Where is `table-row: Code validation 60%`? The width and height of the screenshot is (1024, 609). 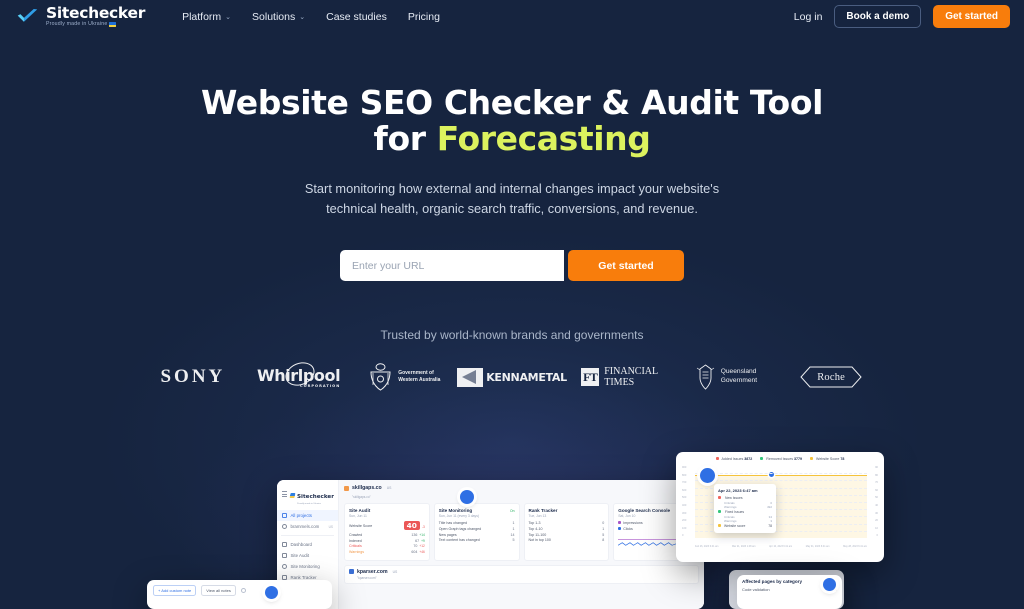 table-row: Code validation 60% is located at coordinates (789, 589).